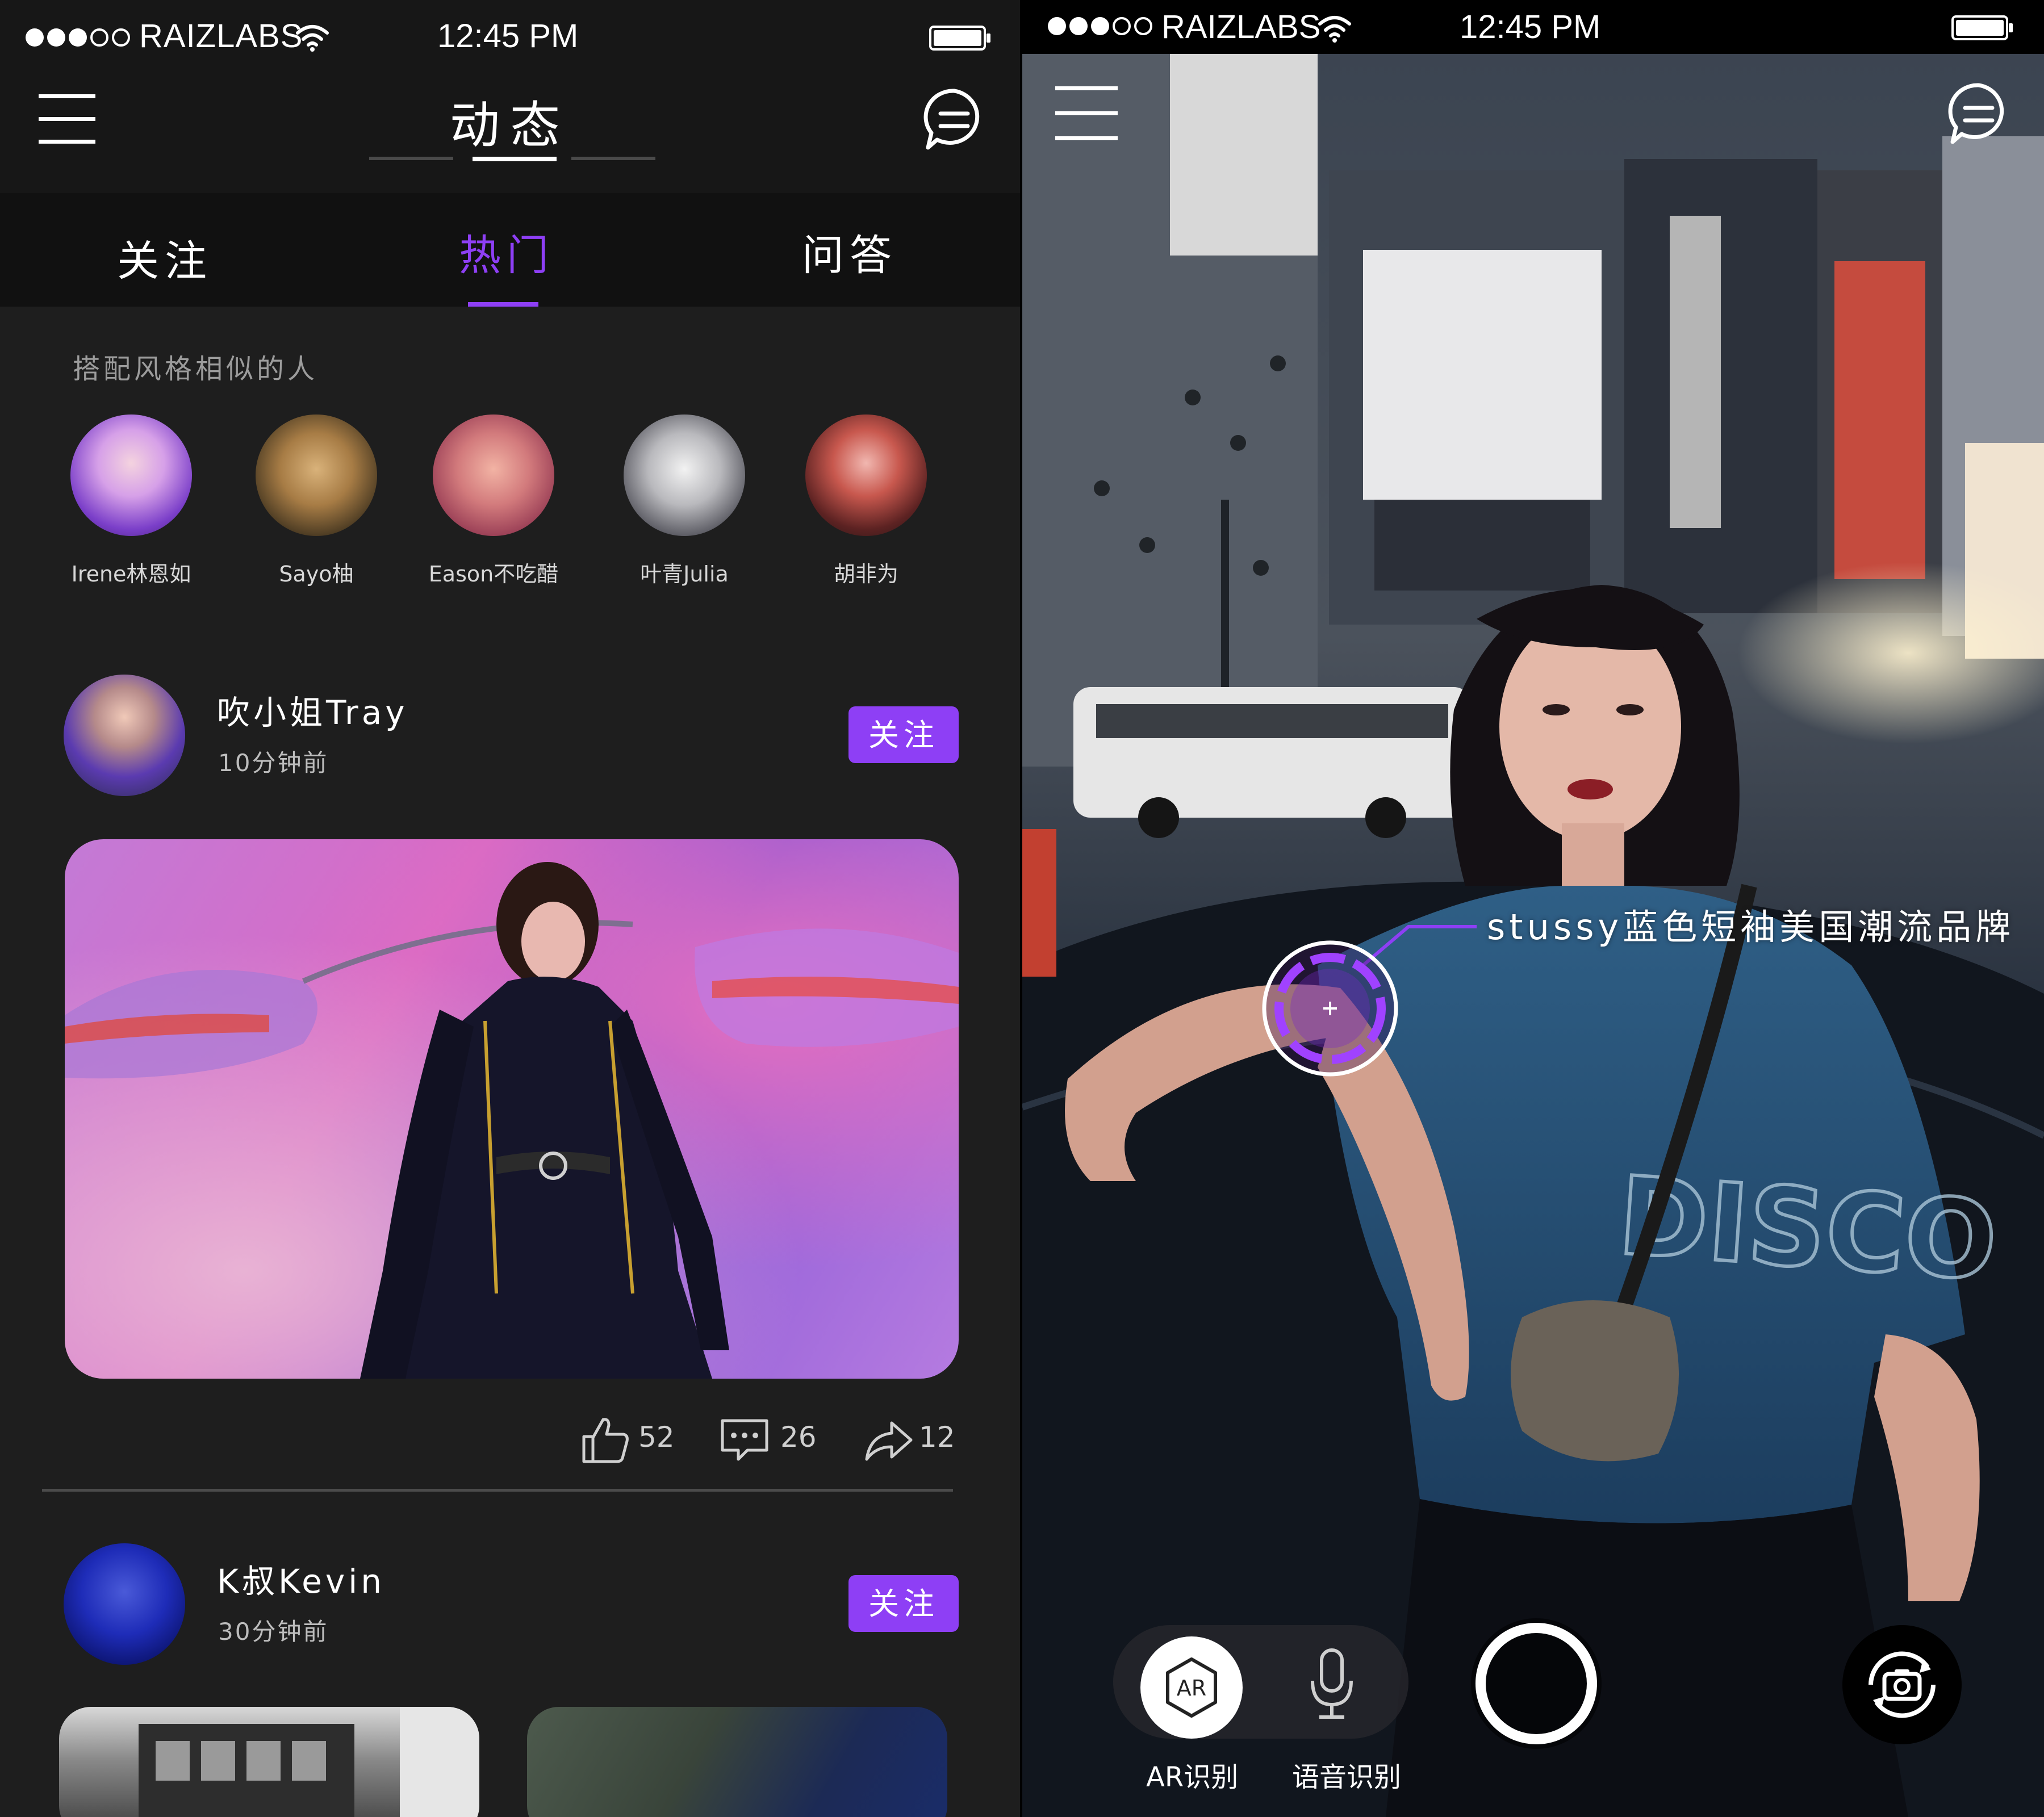 This screenshot has height=1817, width=2044. I want to click on feed-tabs: 关注 热门 问答, so click(510, 250).